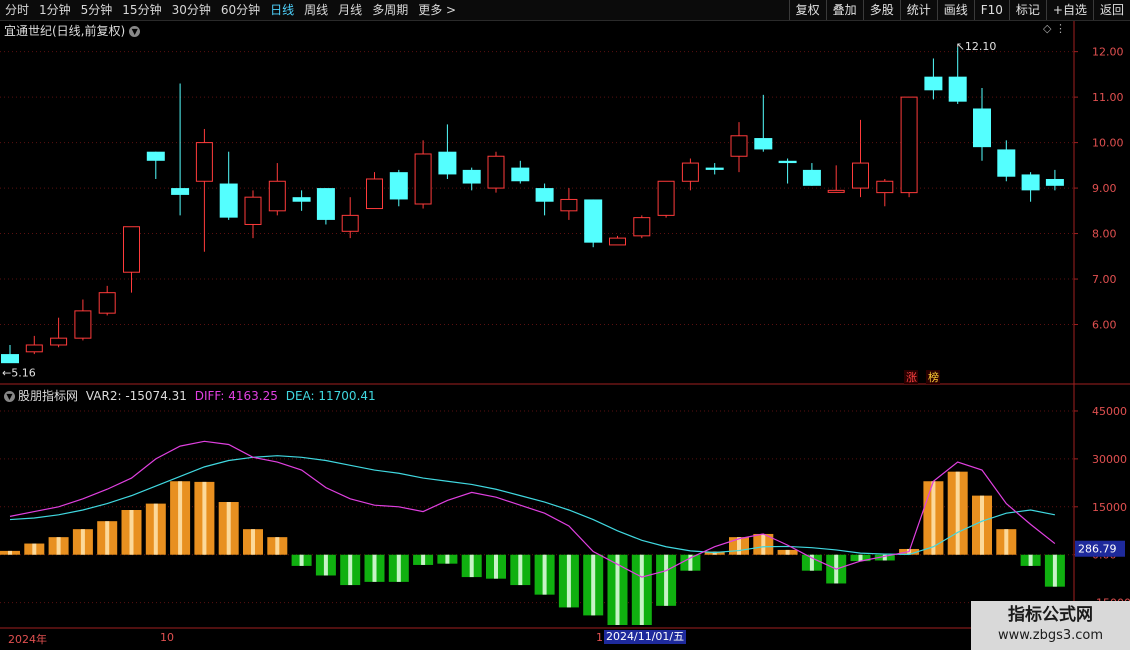 The width and height of the screenshot is (1130, 650). Describe the element at coordinates (807, 10) in the screenshot. I see `toolbar-button-0: 复权` at that location.